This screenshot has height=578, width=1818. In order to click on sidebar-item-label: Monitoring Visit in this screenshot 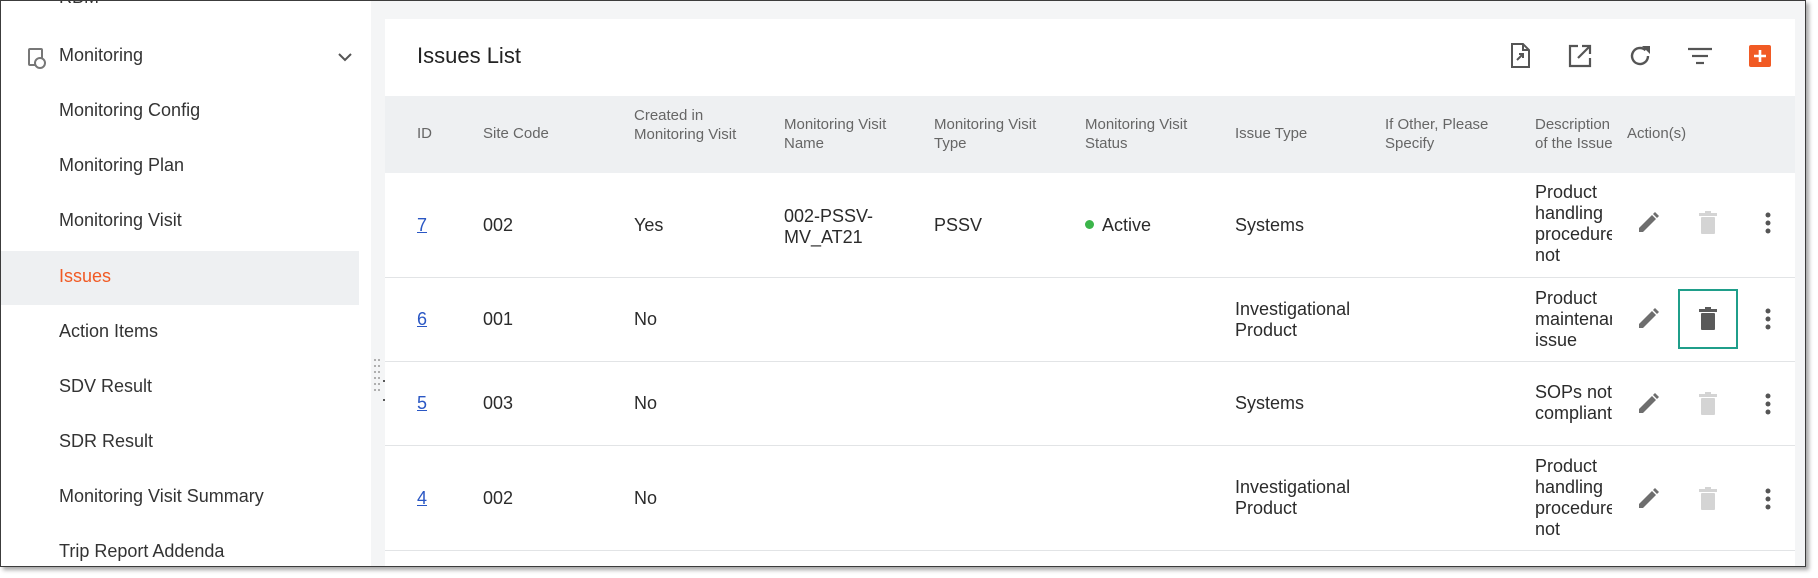, I will do `click(120, 220)`.